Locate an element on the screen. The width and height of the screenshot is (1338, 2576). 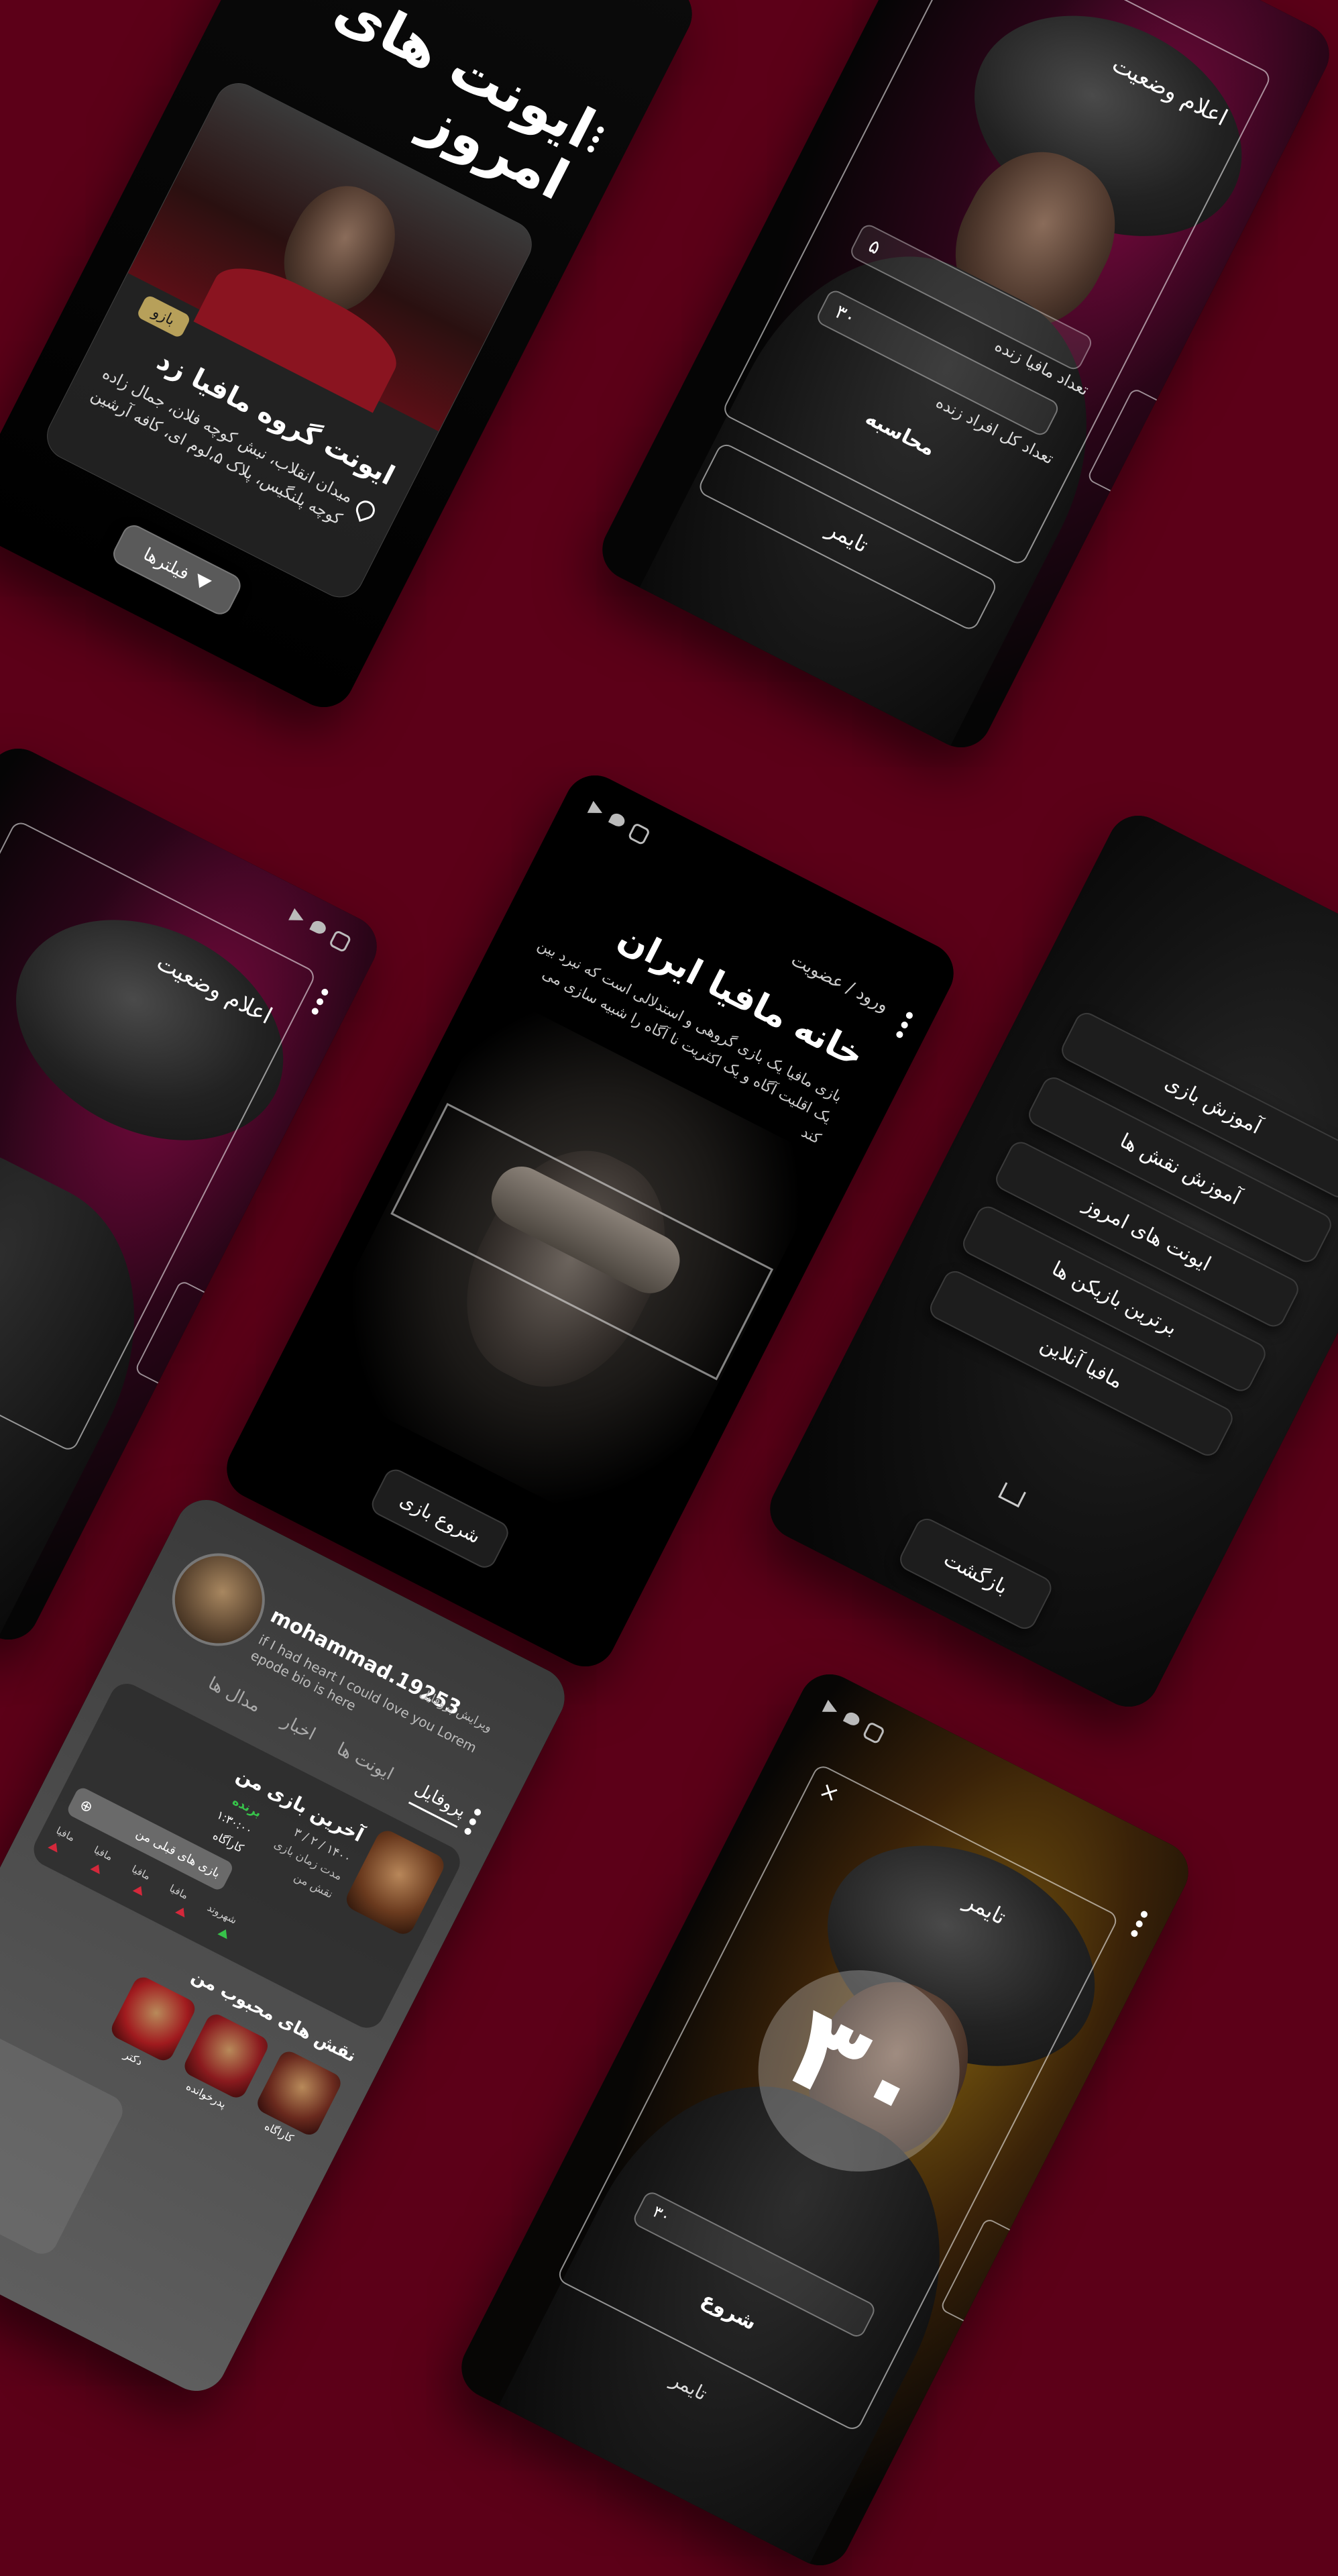
alive-count-value: ۳۰ is located at coordinates (845, 314).